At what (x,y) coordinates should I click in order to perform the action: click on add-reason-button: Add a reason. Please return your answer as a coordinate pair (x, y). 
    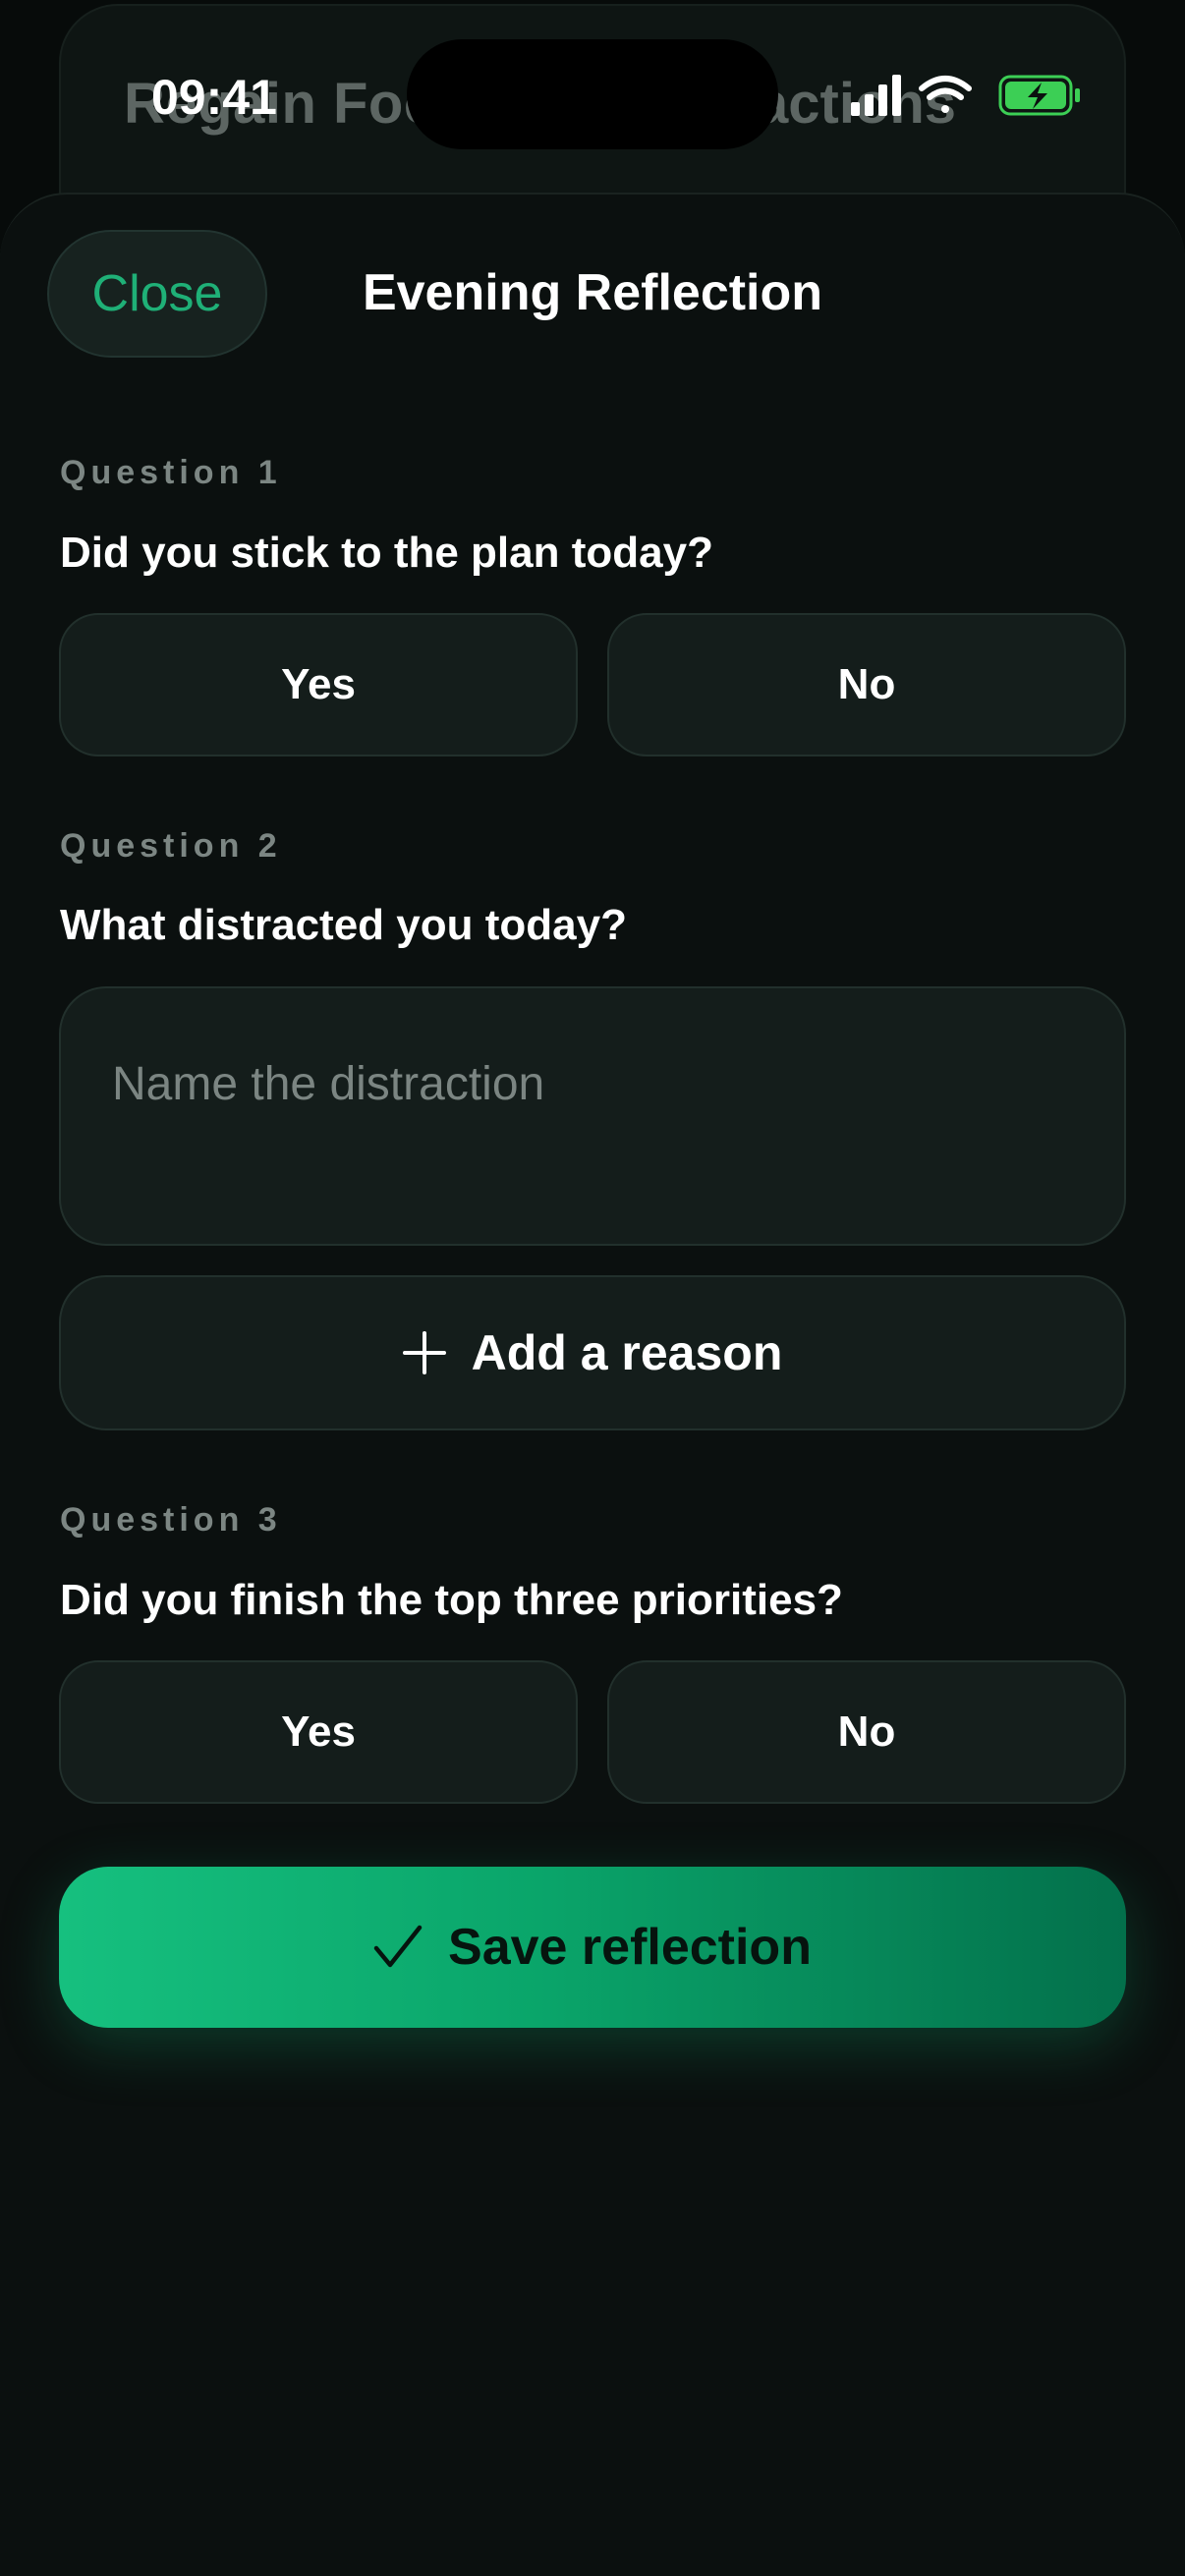
    Looking at the image, I should click on (592, 1352).